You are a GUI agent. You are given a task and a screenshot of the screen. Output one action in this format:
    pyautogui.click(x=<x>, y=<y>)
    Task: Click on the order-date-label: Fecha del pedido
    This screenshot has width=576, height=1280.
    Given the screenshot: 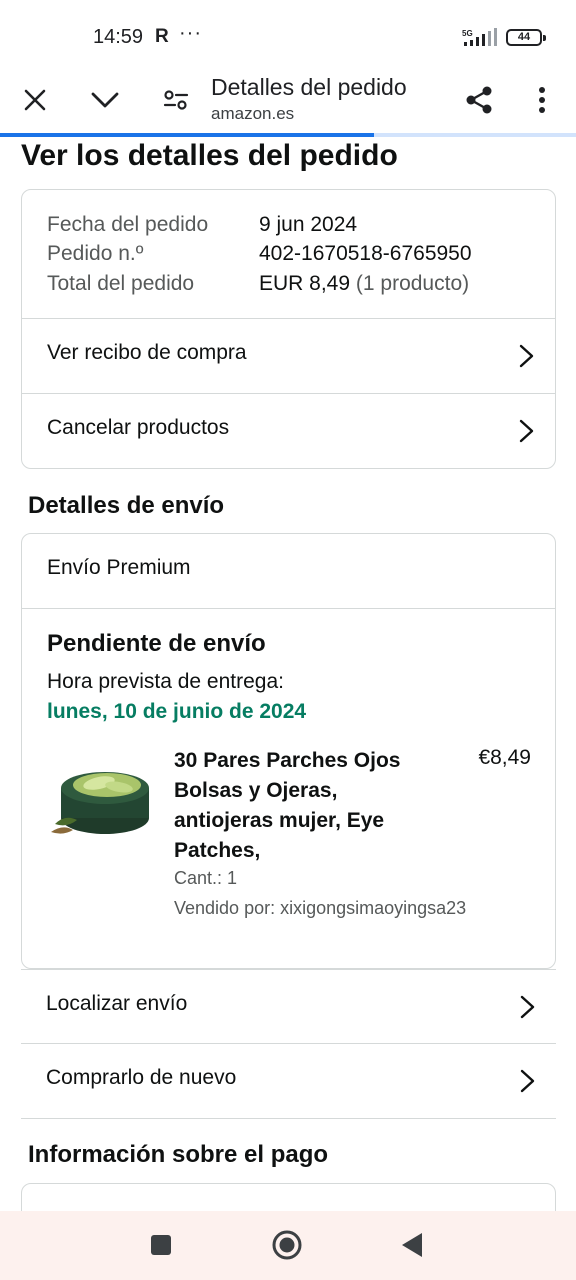 What is the action you would take?
    pyautogui.click(x=128, y=224)
    